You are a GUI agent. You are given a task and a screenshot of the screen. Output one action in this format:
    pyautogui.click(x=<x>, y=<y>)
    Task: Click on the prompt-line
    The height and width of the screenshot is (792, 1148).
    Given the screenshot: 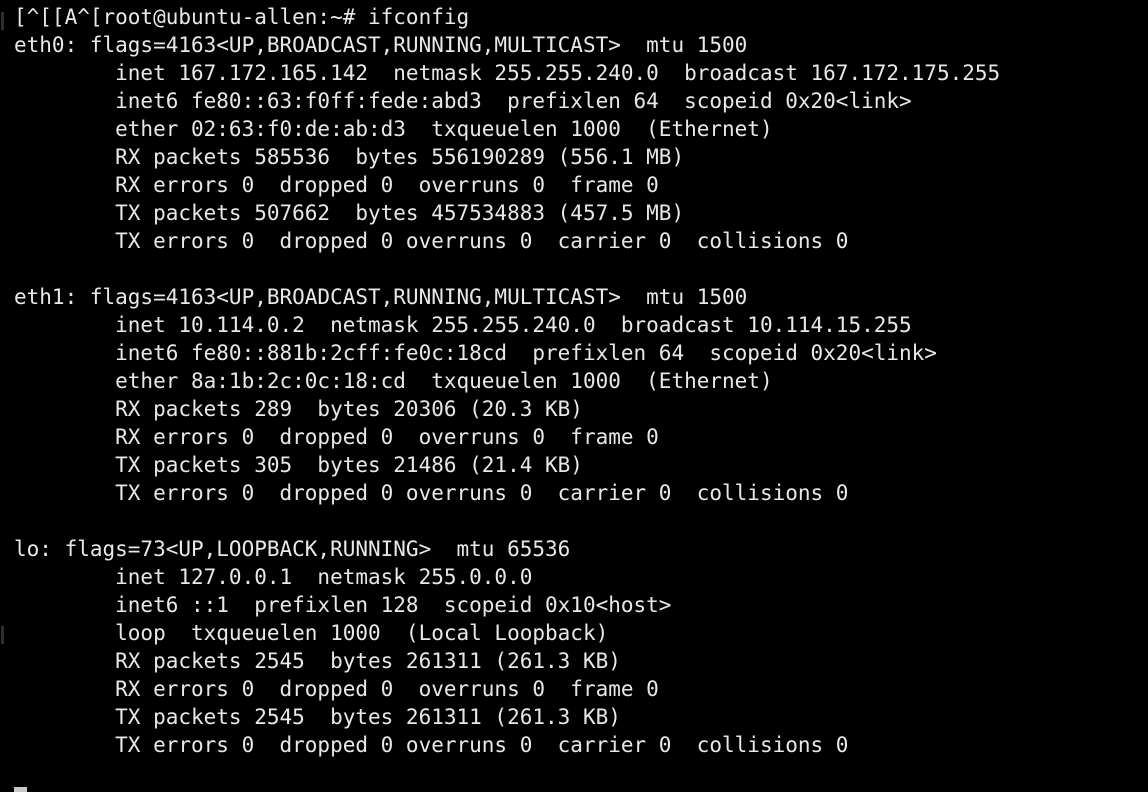 What is the action you would take?
    pyautogui.click(x=20, y=789)
    